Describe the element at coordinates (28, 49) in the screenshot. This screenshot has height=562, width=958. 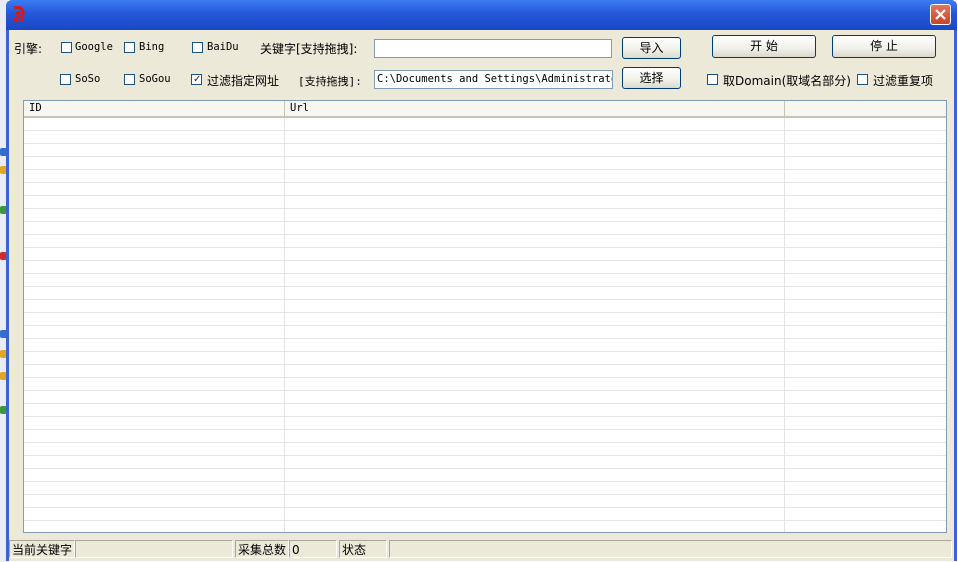
I see `engine-label: 引擎:` at that location.